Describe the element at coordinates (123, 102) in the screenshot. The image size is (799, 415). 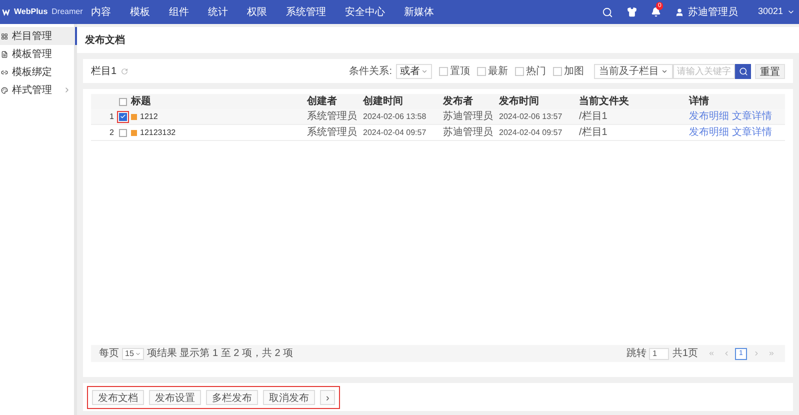
I see `select-all-checkbox` at that location.